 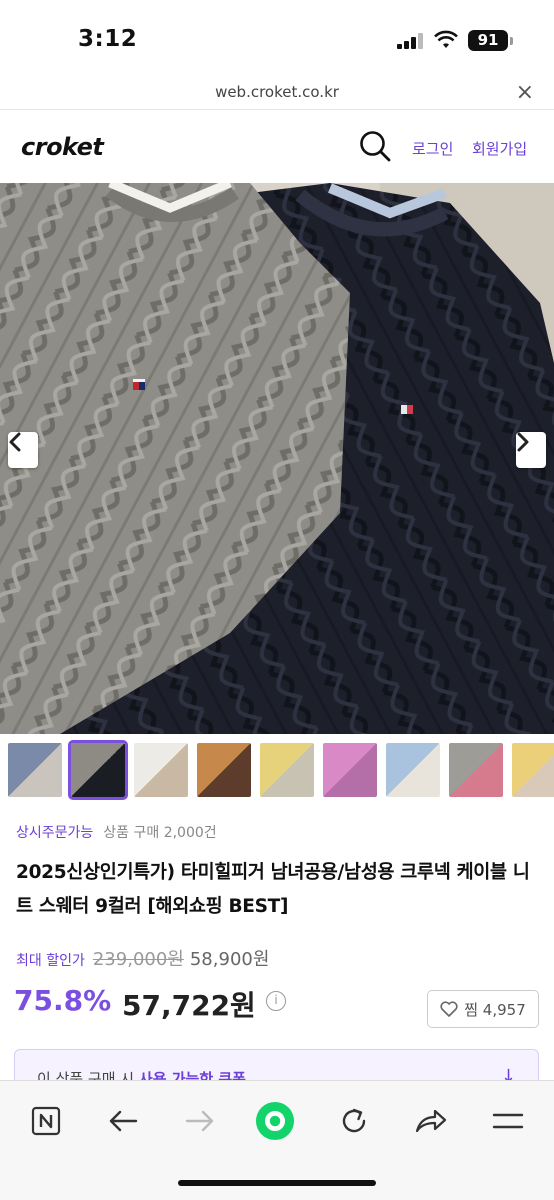 I want to click on hamburger-menu-icon, so click(x=508, y=1121).